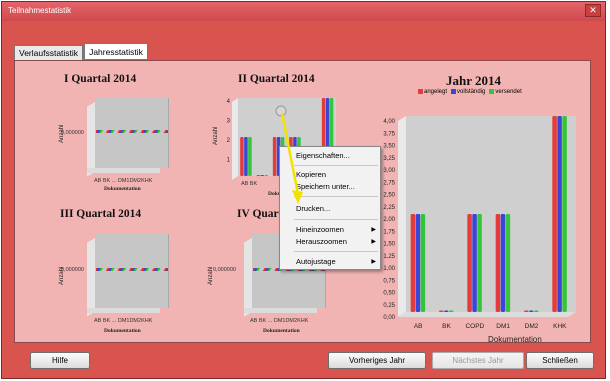  What do you see at coordinates (297, 197) in the screenshot?
I see `arrow-head-icon` at bounding box center [297, 197].